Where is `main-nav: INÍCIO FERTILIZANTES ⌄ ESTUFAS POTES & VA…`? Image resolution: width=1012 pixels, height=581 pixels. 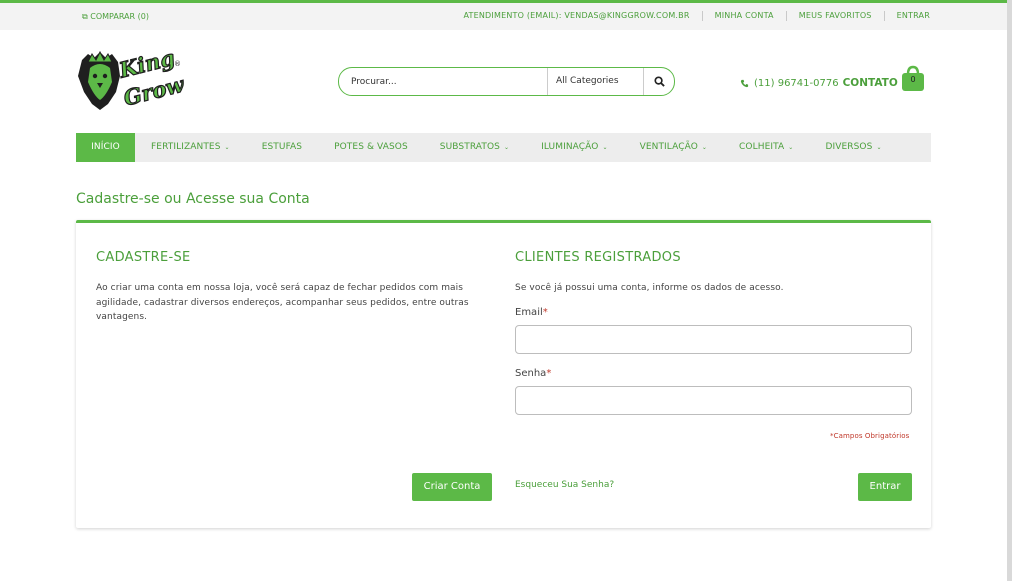 main-nav: INÍCIO FERTILIZANTES ⌄ ESTUFAS POTES & VA… is located at coordinates (503, 147).